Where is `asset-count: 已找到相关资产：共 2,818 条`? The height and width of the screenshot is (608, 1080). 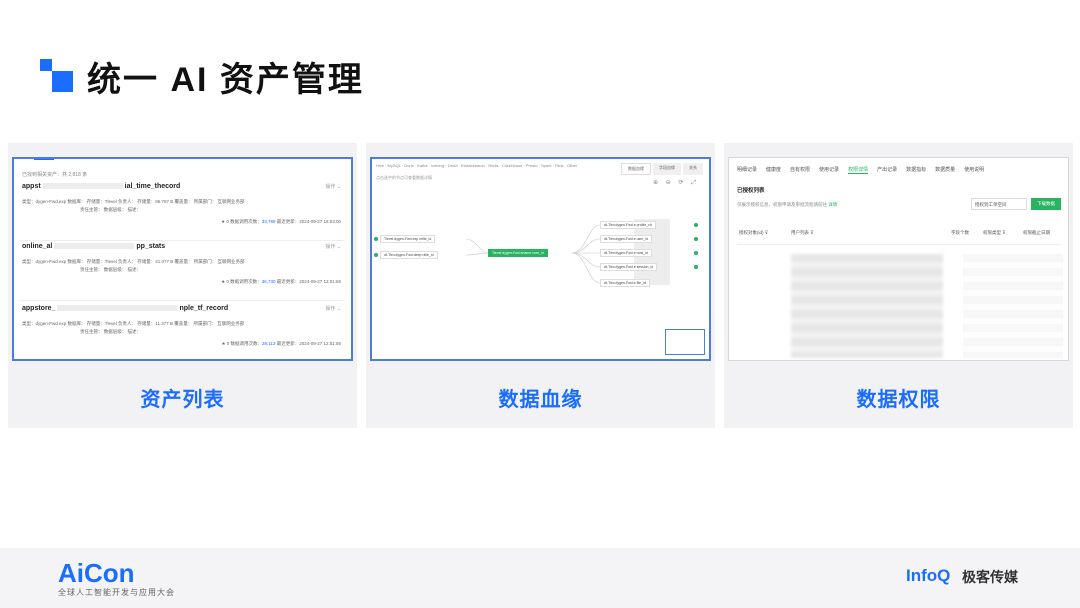 asset-count: 已找到相关资产：共 2,818 条 is located at coordinates (55, 175).